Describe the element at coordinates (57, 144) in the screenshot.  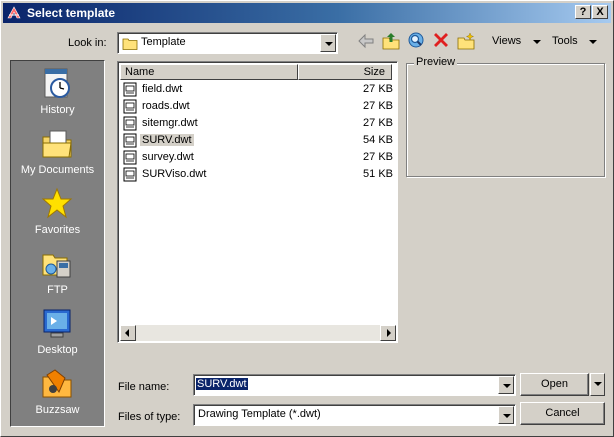
I see `my-documents-icon` at that location.